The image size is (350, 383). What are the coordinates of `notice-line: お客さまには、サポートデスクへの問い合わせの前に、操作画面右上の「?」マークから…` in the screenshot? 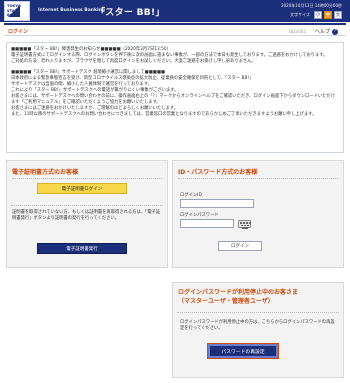 It's located at (173, 99).